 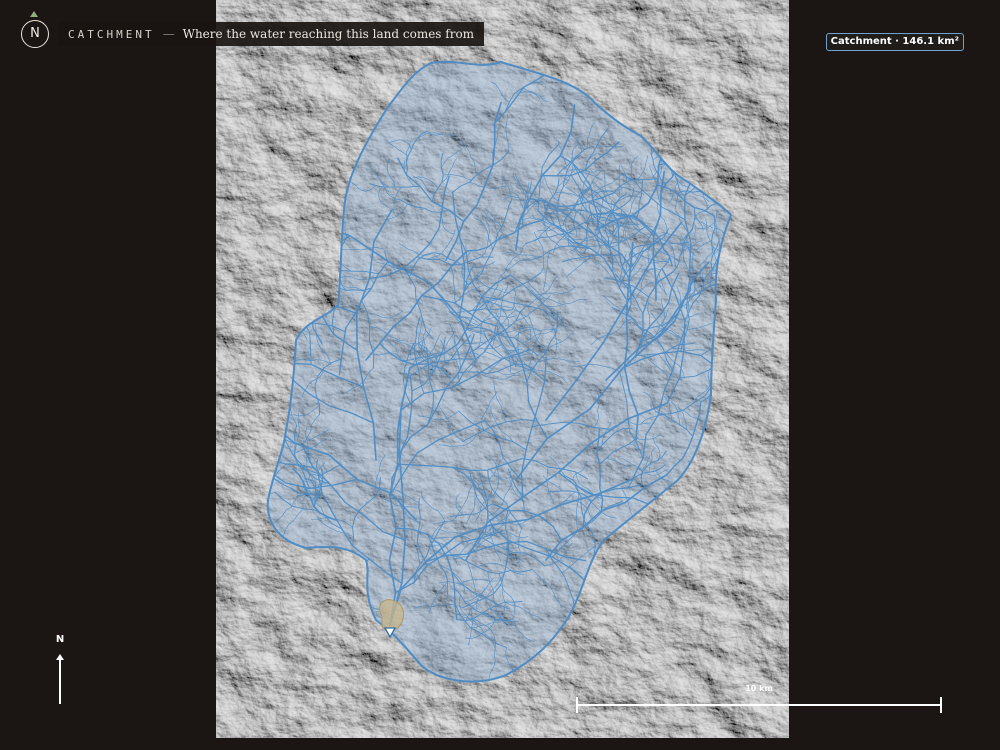 What do you see at coordinates (60, 639) in the screenshot?
I see `north-arrow-label: N` at bounding box center [60, 639].